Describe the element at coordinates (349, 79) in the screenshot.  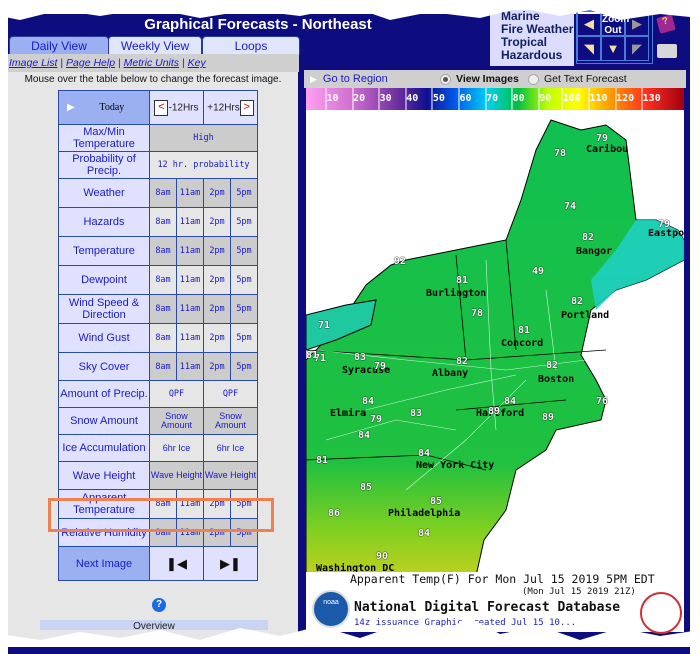
I see `go-to-region-link: ▶ Go to Region` at that location.